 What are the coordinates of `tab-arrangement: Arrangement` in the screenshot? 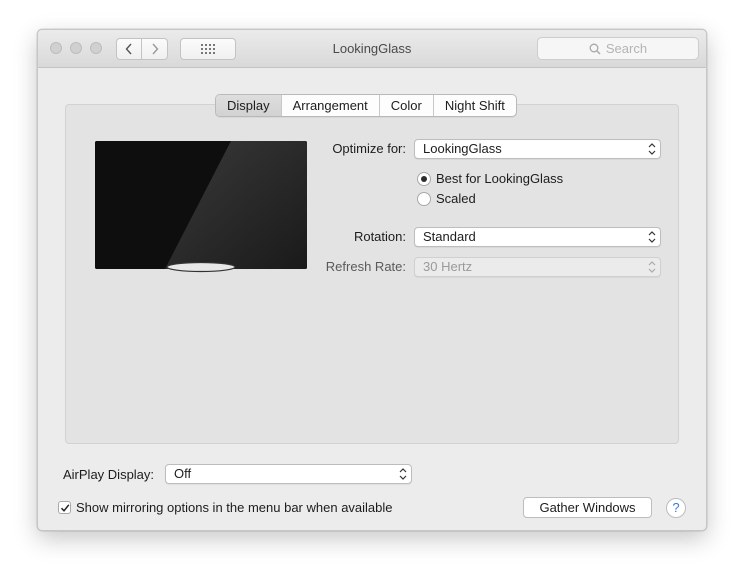 It's located at (329, 105).